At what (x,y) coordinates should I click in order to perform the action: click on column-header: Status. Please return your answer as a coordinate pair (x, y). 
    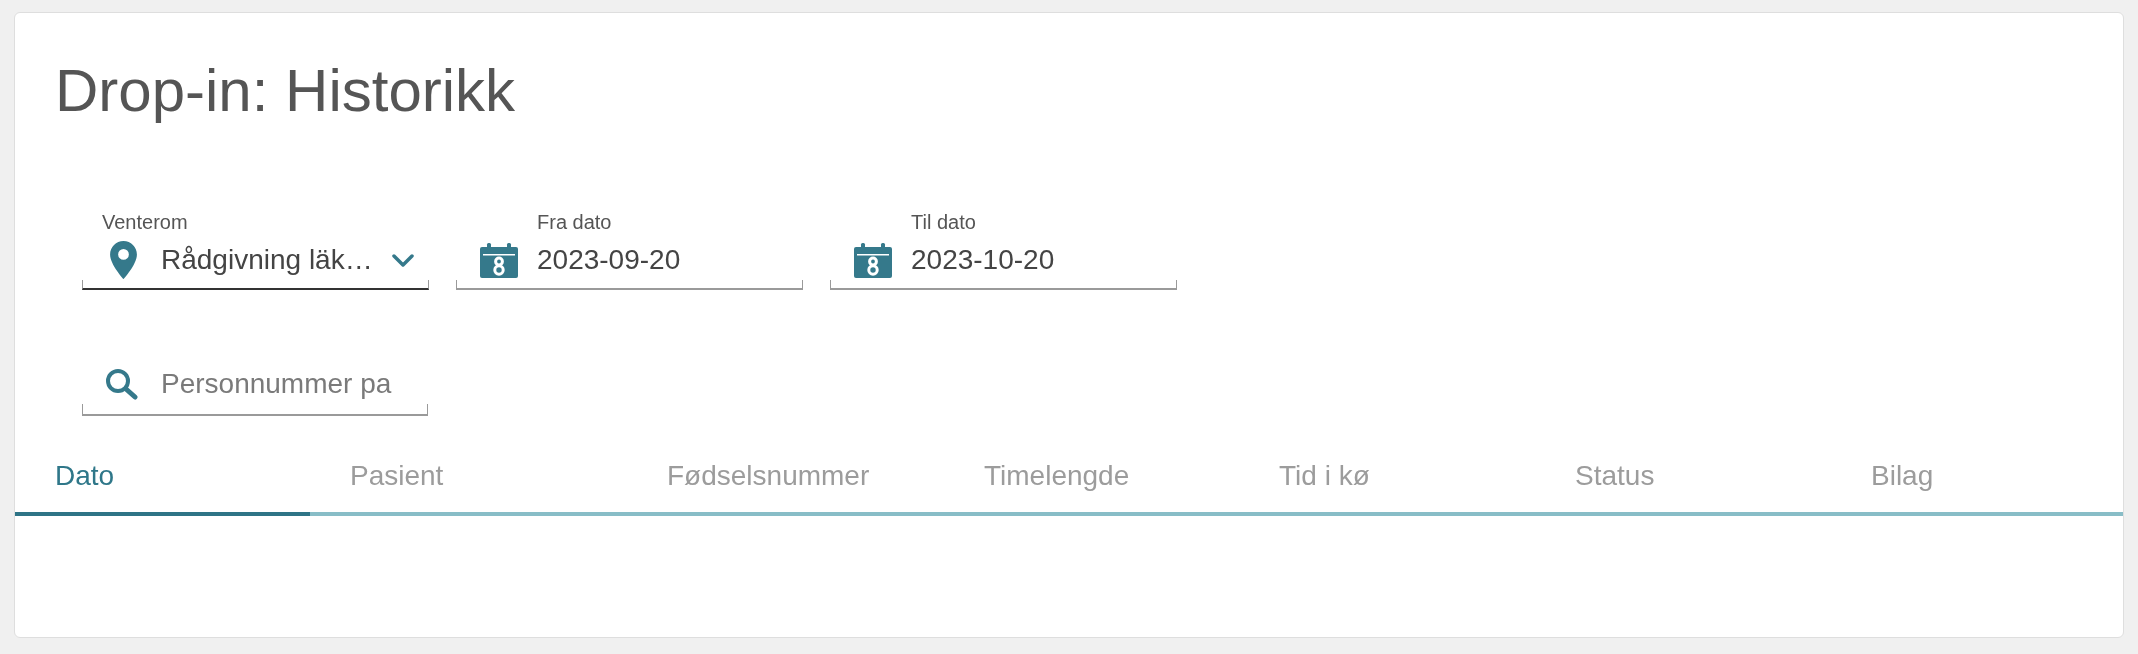
    Looking at the image, I should click on (1683, 466).